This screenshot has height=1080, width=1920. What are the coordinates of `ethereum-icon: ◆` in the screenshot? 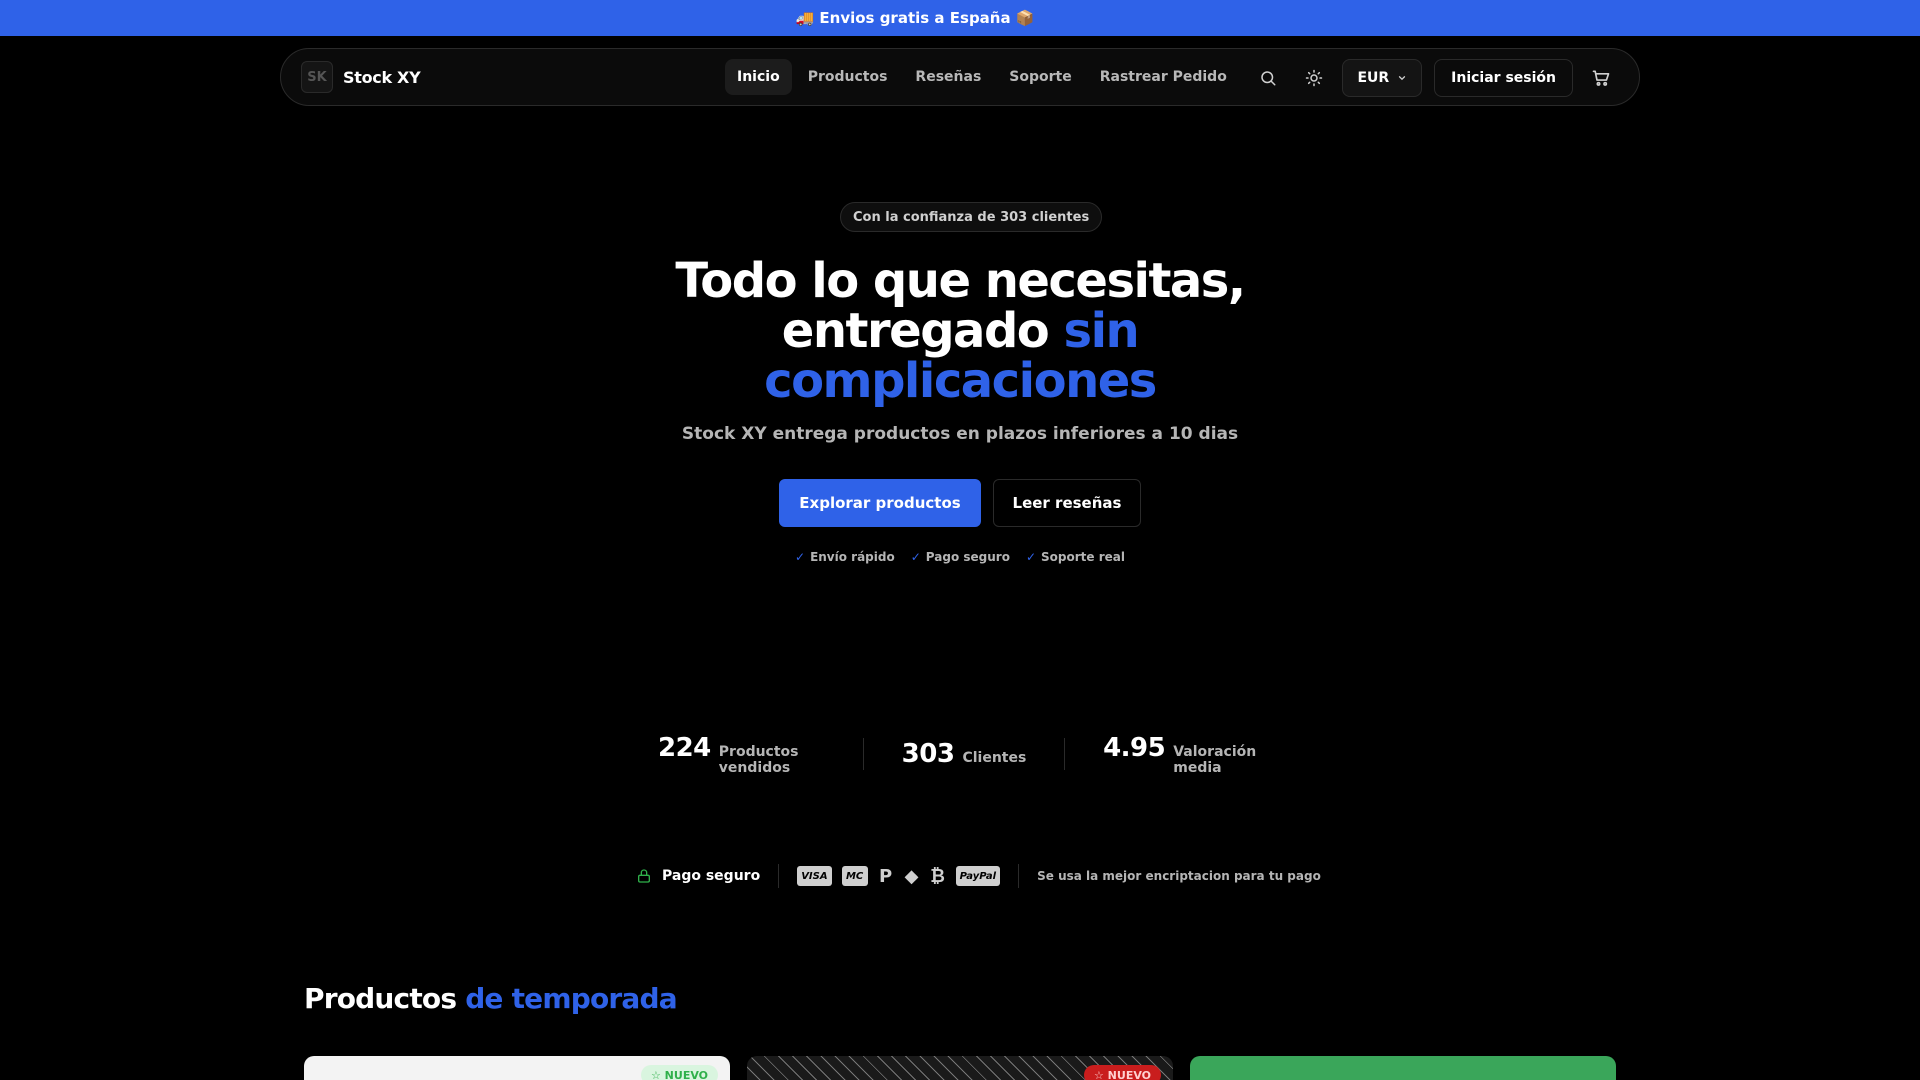 It's located at (911, 876).